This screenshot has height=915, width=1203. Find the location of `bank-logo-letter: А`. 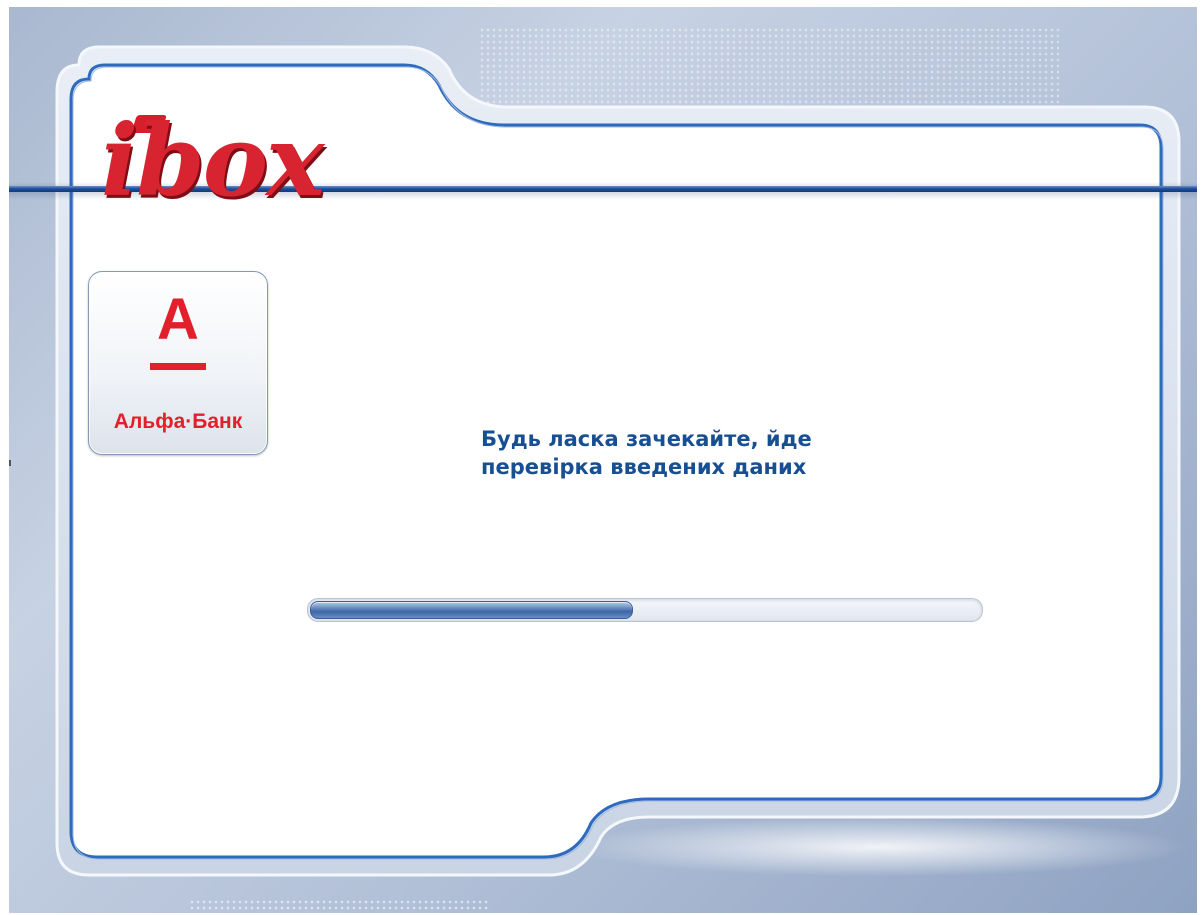

bank-logo-letter: А is located at coordinates (178, 319).